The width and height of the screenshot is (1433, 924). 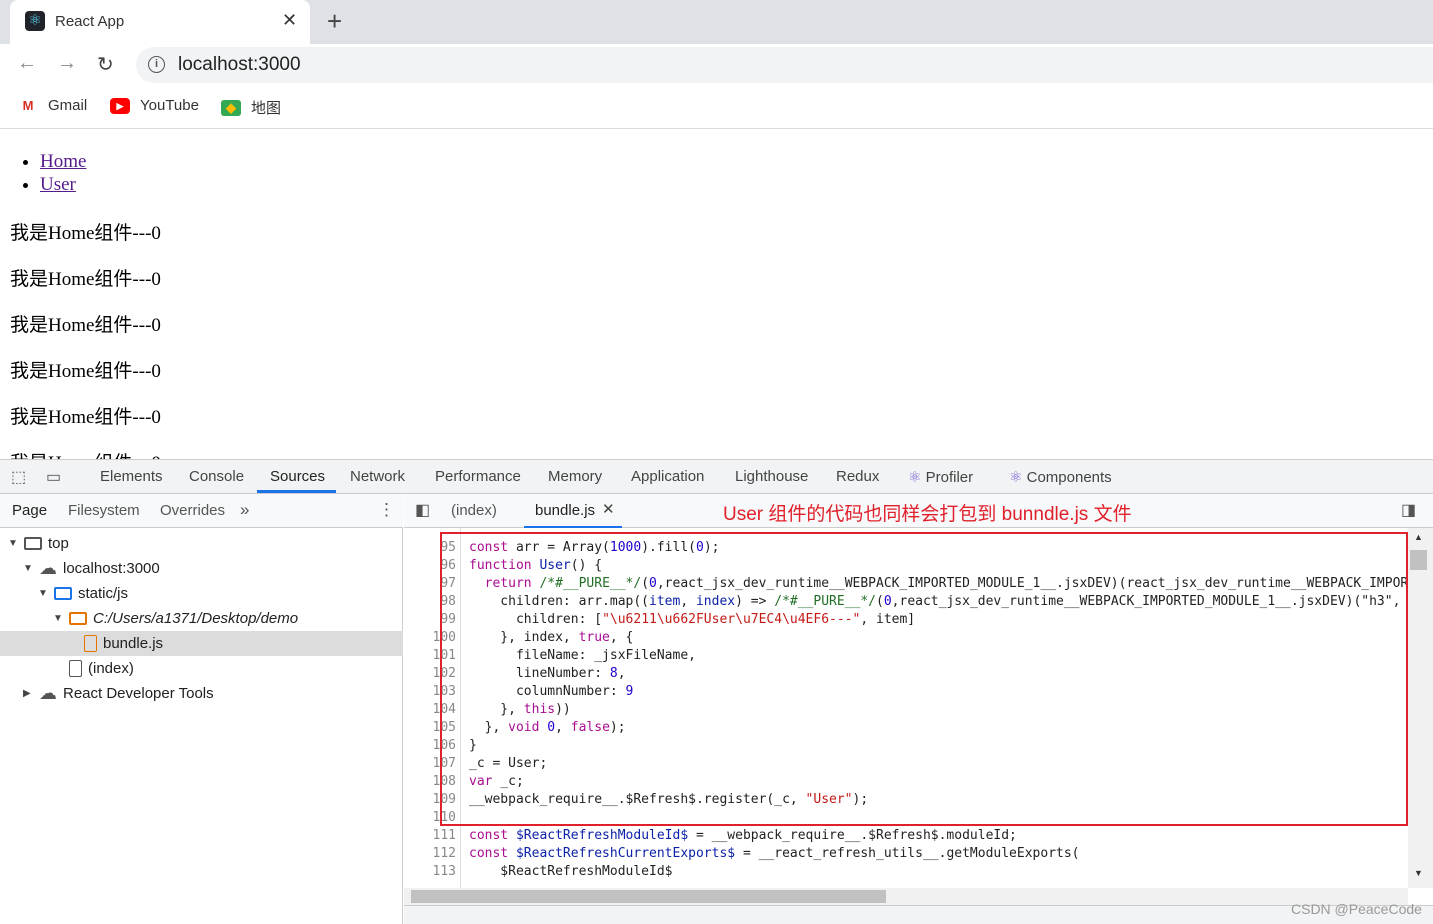 What do you see at coordinates (216, 476) in the screenshot?
I see `tab-console: Console` at bounding box center [216, 476].